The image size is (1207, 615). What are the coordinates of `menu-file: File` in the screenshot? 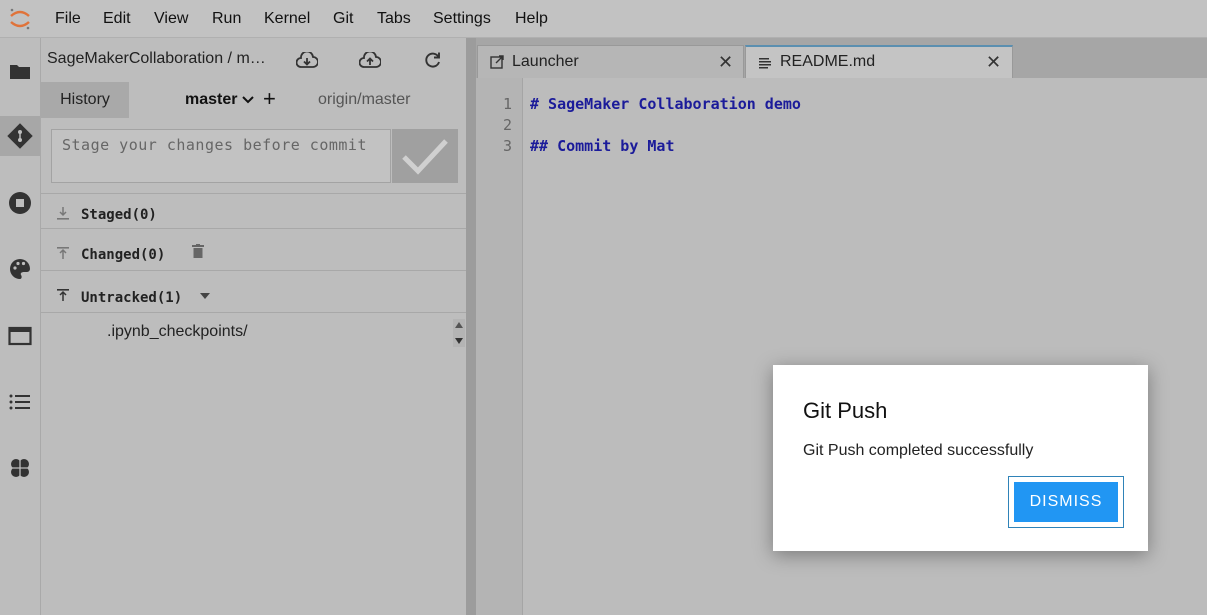 It's located at (68, 19).